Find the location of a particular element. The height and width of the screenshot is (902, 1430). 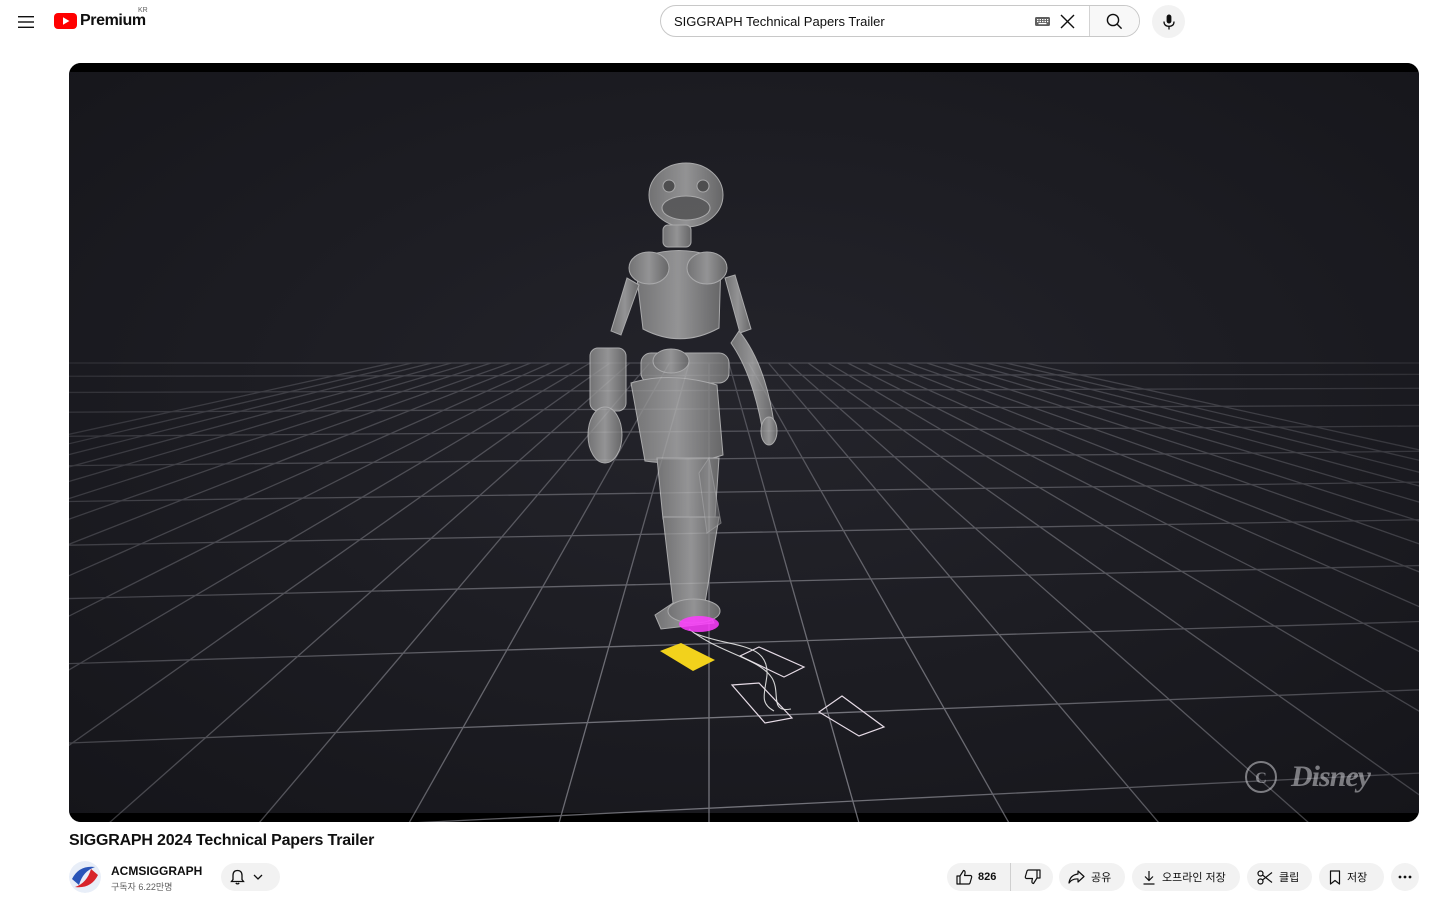

search-button is located at coordinates (1114, 21).